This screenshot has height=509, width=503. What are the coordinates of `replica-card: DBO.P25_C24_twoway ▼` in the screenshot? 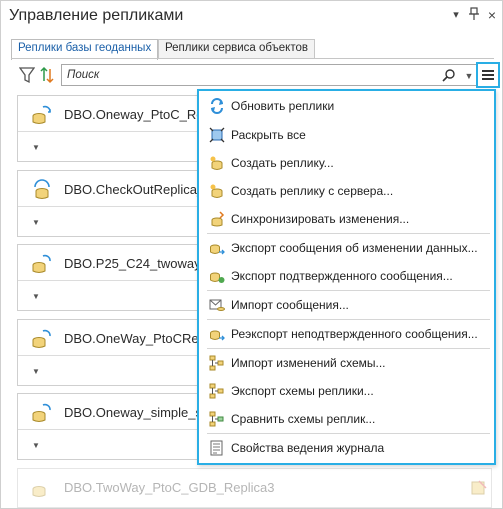 It's located at (109, 277).